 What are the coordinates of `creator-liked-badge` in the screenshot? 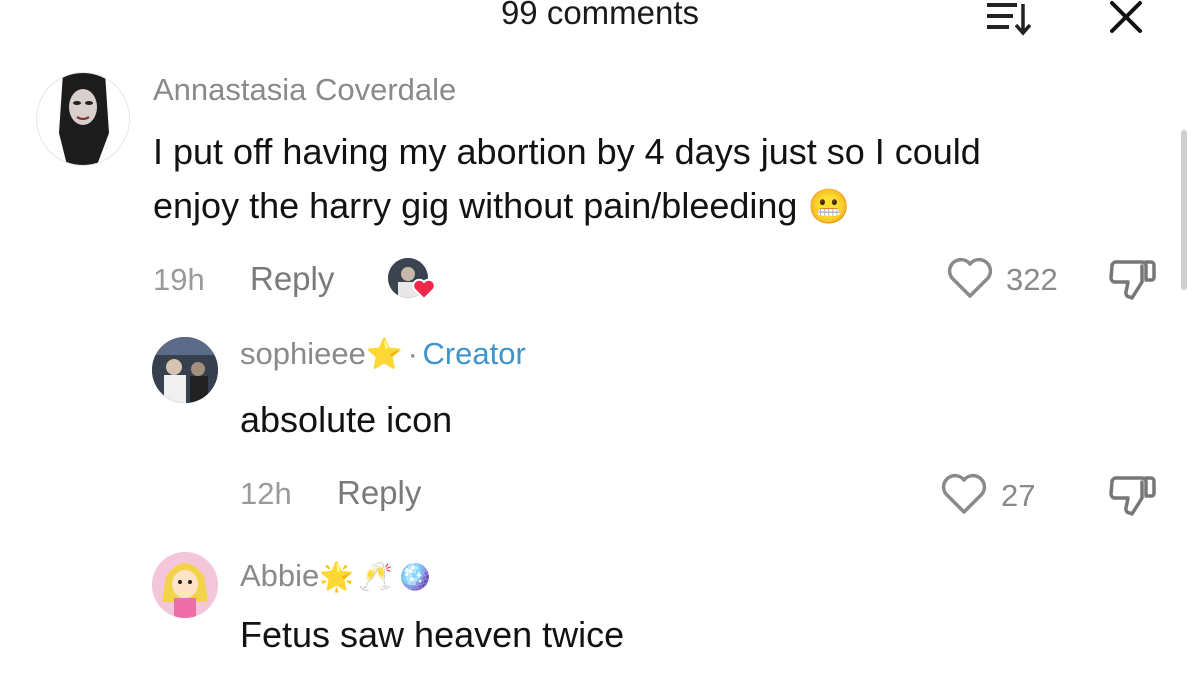 It's located at (414, 281).